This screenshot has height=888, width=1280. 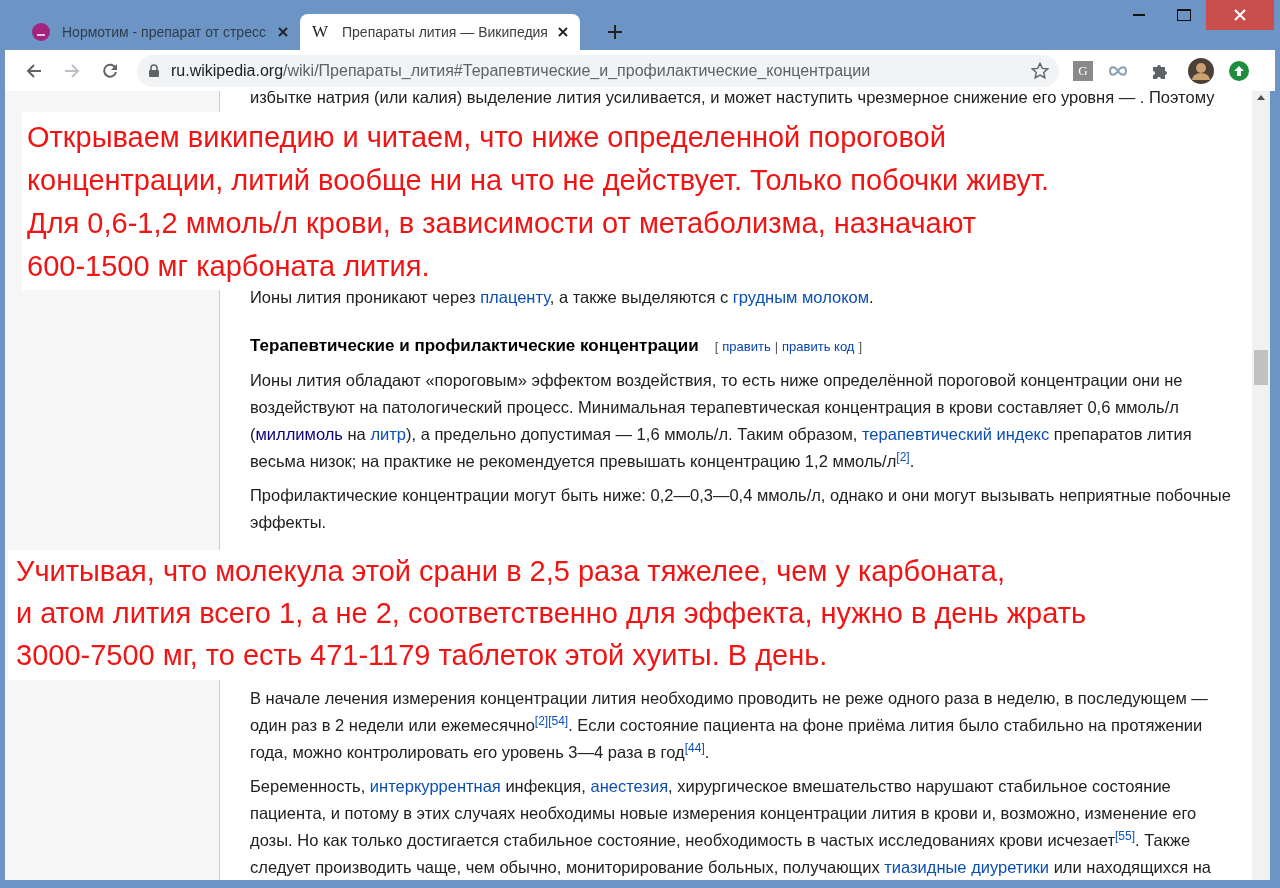 I want to click on link: терапевтический индекс, so click(x=956, y=434).